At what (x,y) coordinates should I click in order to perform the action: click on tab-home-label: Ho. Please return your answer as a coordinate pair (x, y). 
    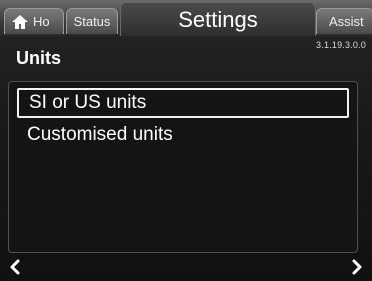
    Looking at the image, I should click on (41, 21).